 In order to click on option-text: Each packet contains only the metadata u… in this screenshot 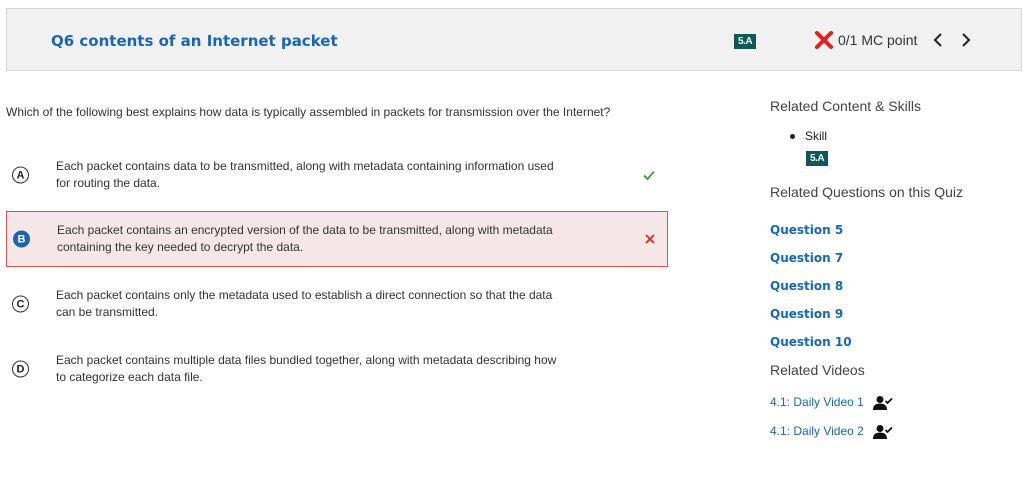, I will do `click(304, 303)`.